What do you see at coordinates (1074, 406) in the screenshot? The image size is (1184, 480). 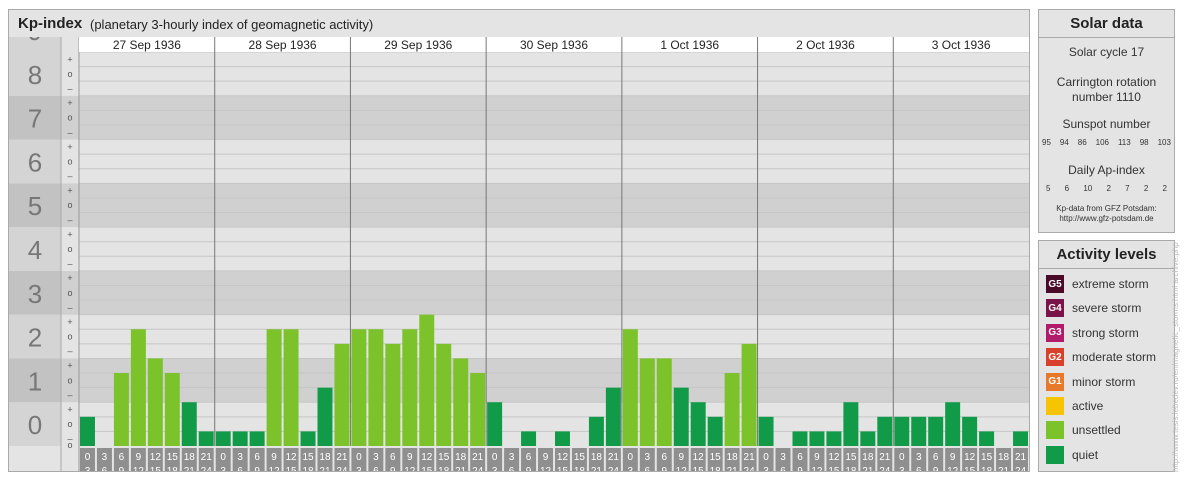 I see `activity-level-active: active` at bounding box center [1074, 406].